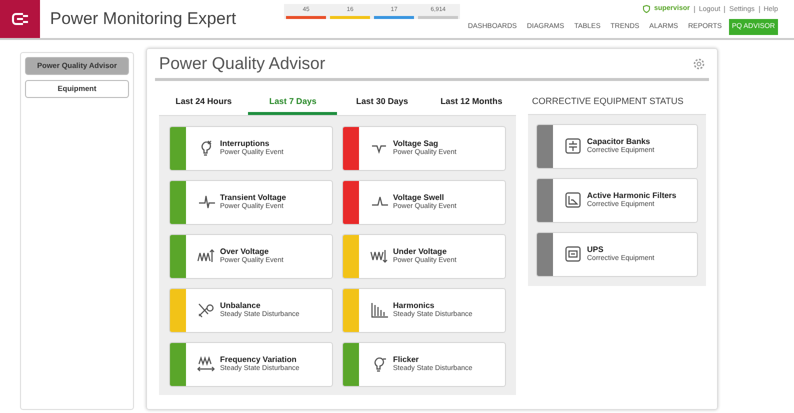 The width and height of the screenshot is (794, 413). I want to click on card-title: Flicker, so click(406, 360).